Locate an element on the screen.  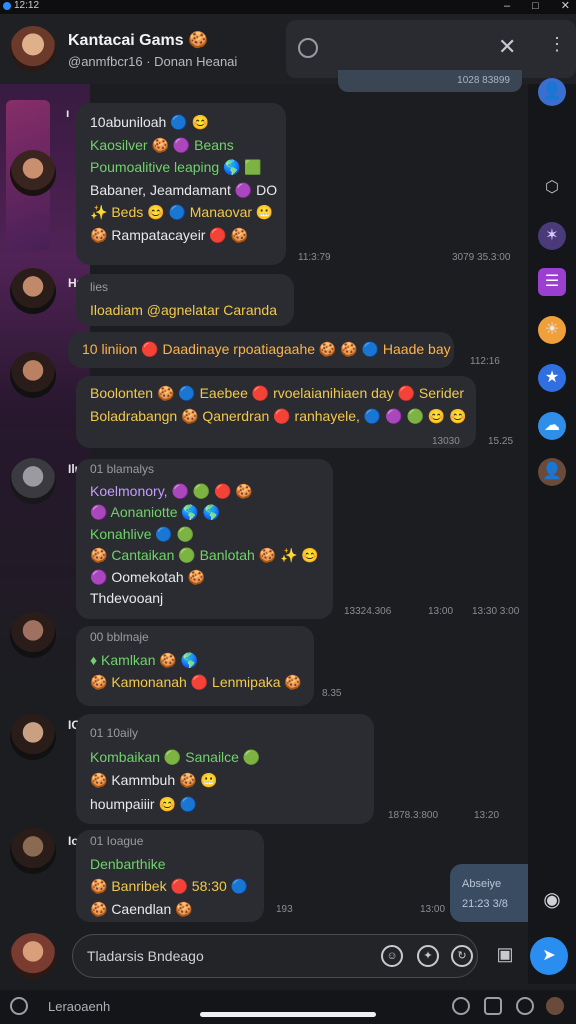
message-line: Konahlive 🔵 🟢 is located at coordinates (142, 533).